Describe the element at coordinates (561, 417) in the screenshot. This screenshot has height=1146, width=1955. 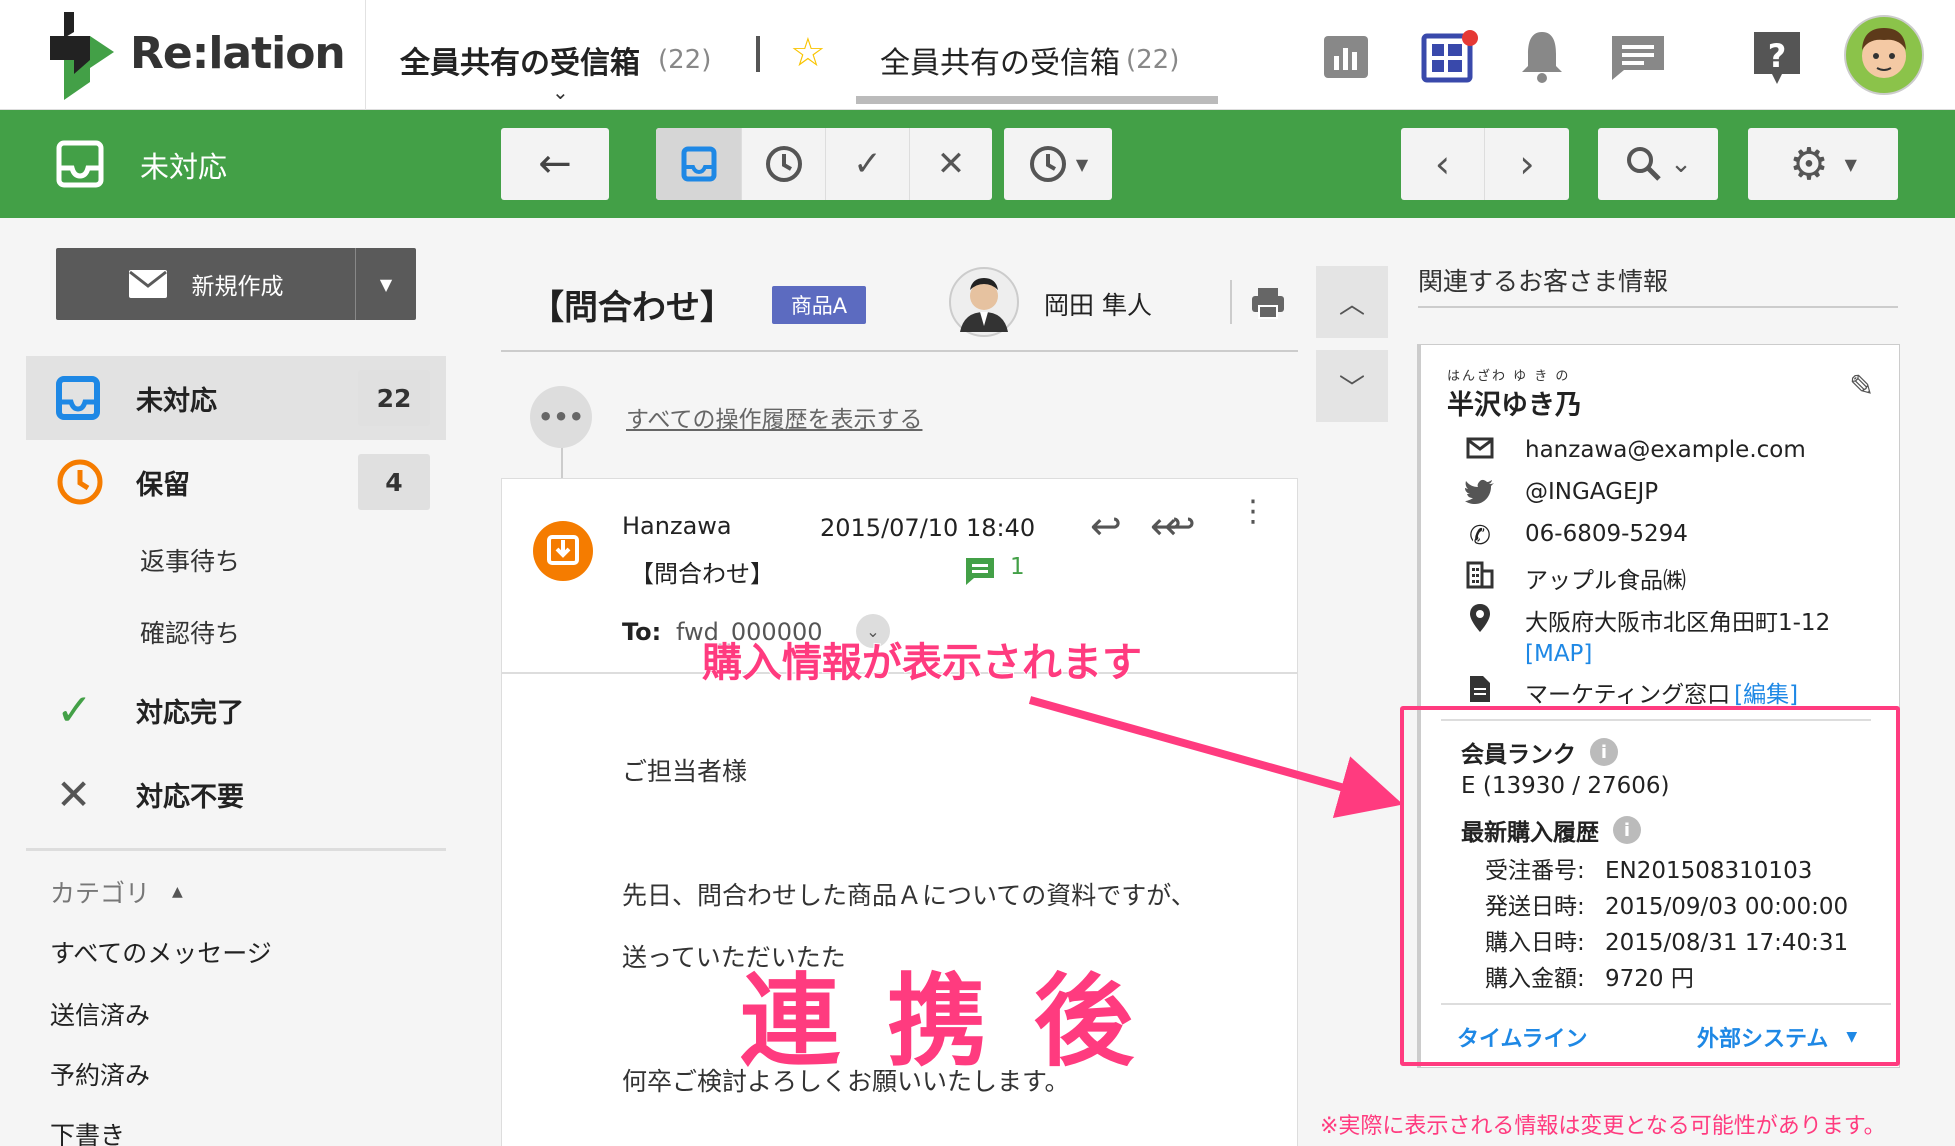
I see `more-icon: •••` at that location.